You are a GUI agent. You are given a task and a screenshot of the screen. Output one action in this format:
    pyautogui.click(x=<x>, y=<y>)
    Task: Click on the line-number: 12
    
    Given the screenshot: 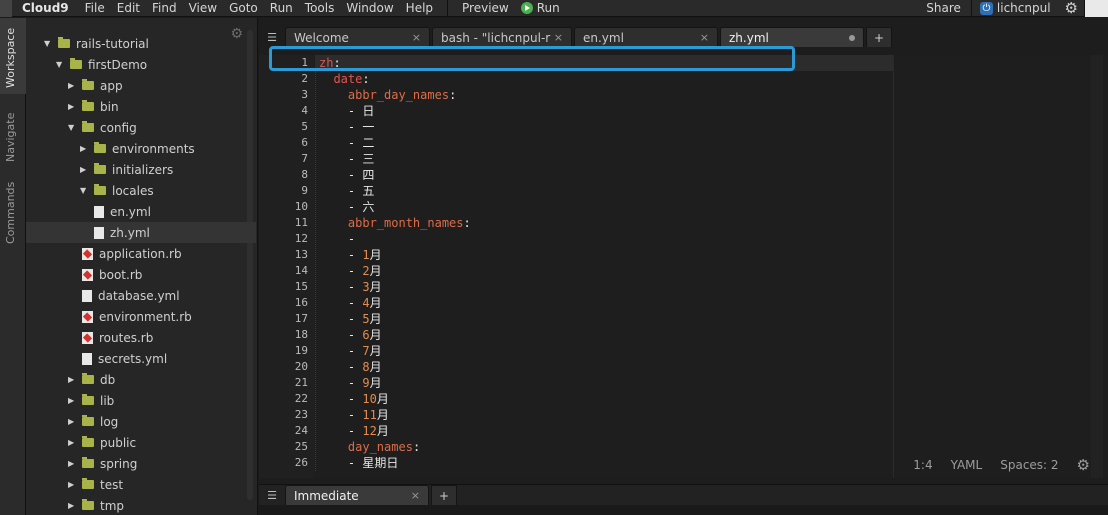 What is the action you would take?
    pyautogui.click(x=286, y=239)
    